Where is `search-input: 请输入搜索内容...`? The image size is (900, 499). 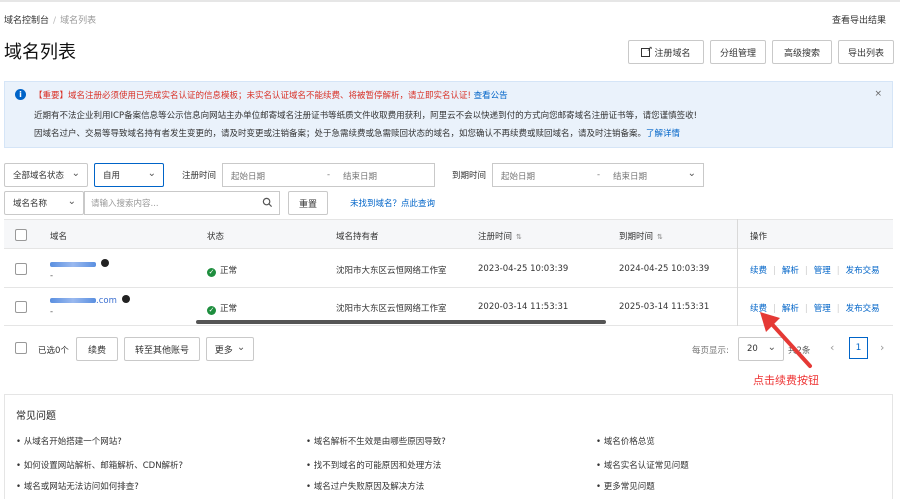
search-input: 请输入搜索内容... is located at coordinates (182, 203).